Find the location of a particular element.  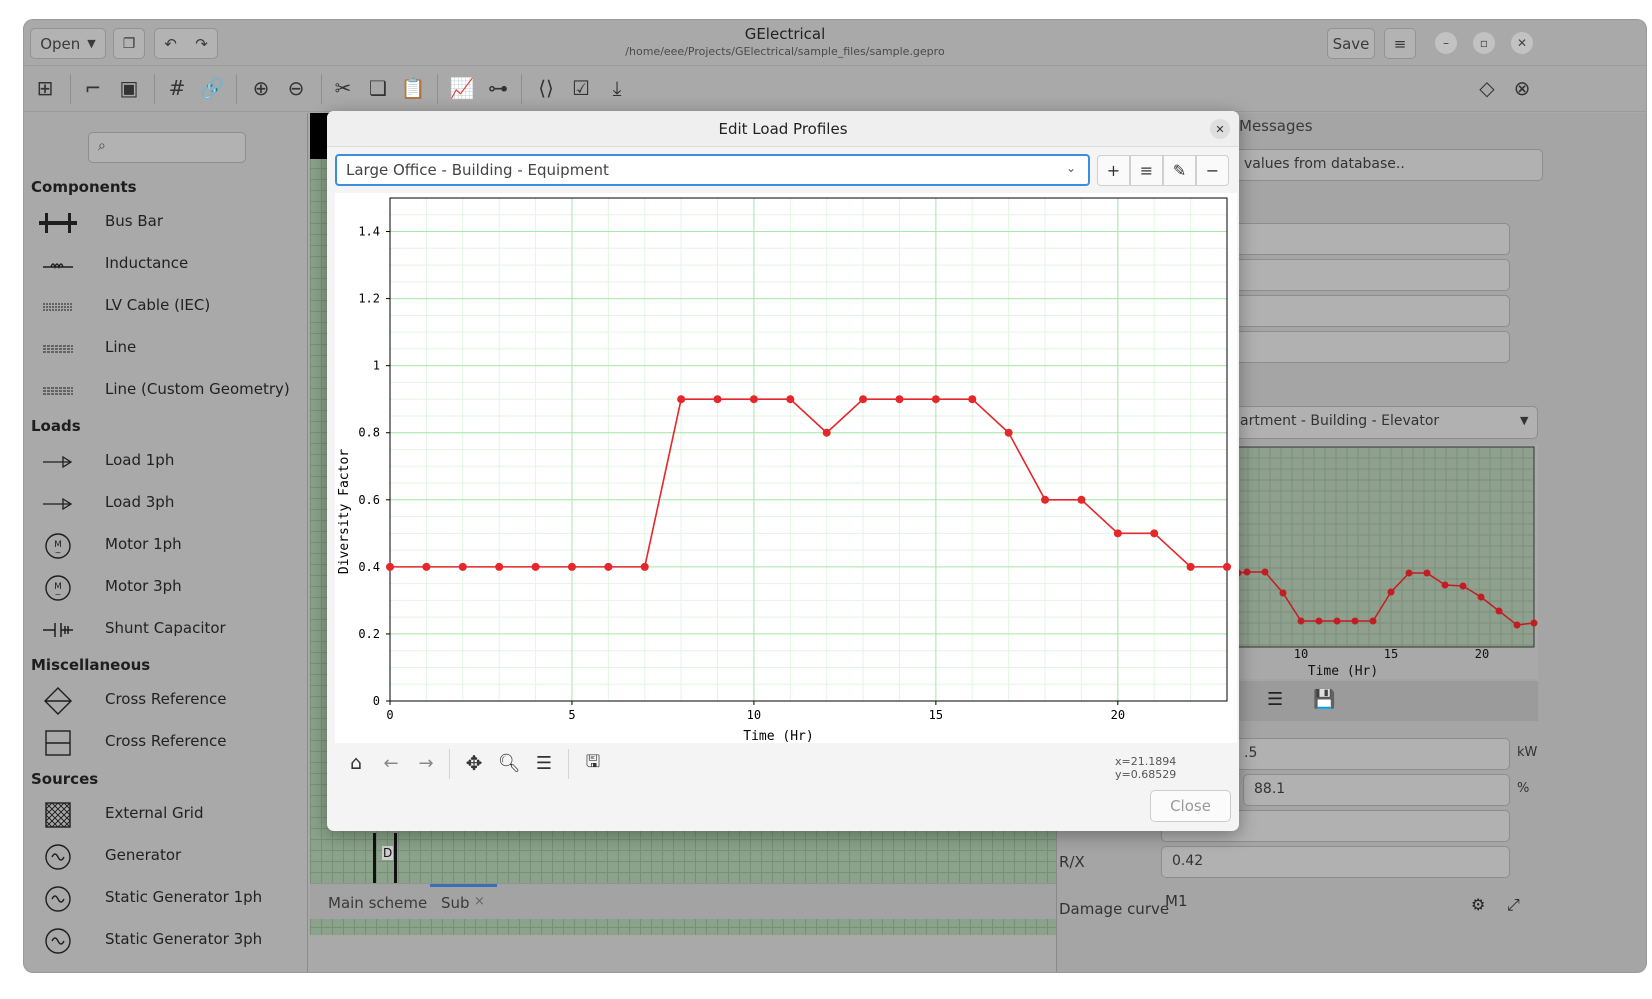

sidebar-item-generator: Generator is located at coordinates (166, 857).